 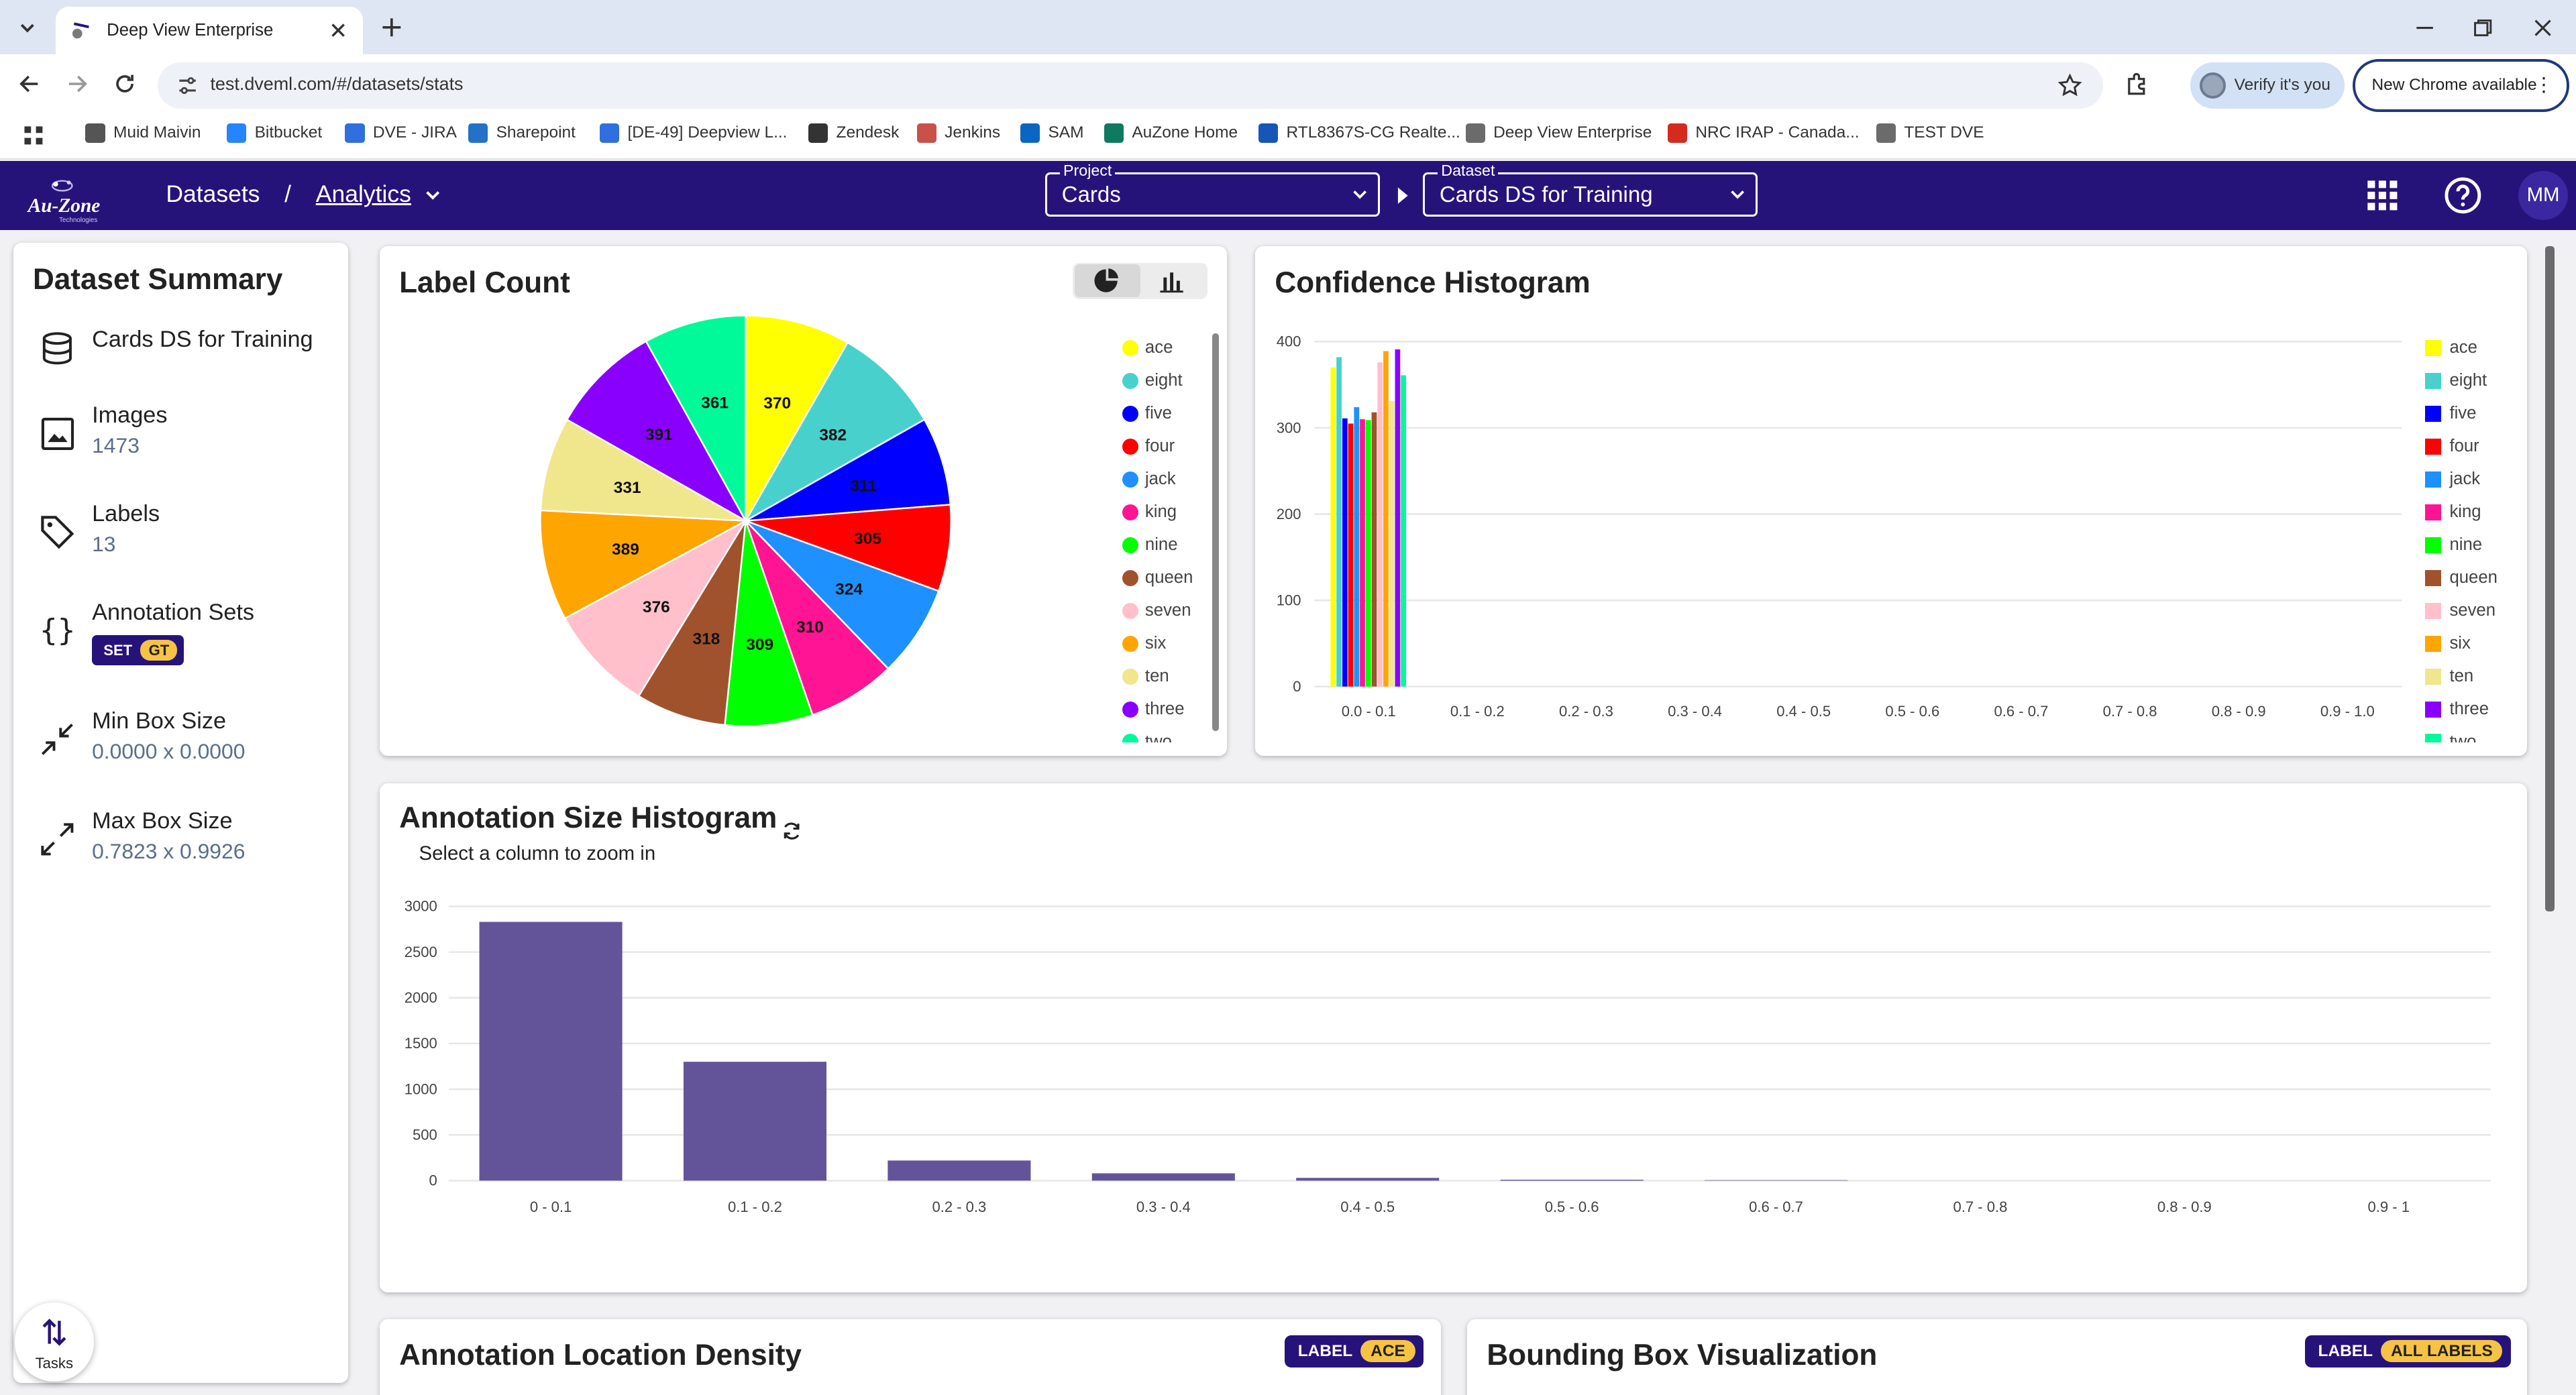 What do you see at coordinates (2463, 195) in the screenshot?
I see `help-icon` at bounding box center [2463, 195].